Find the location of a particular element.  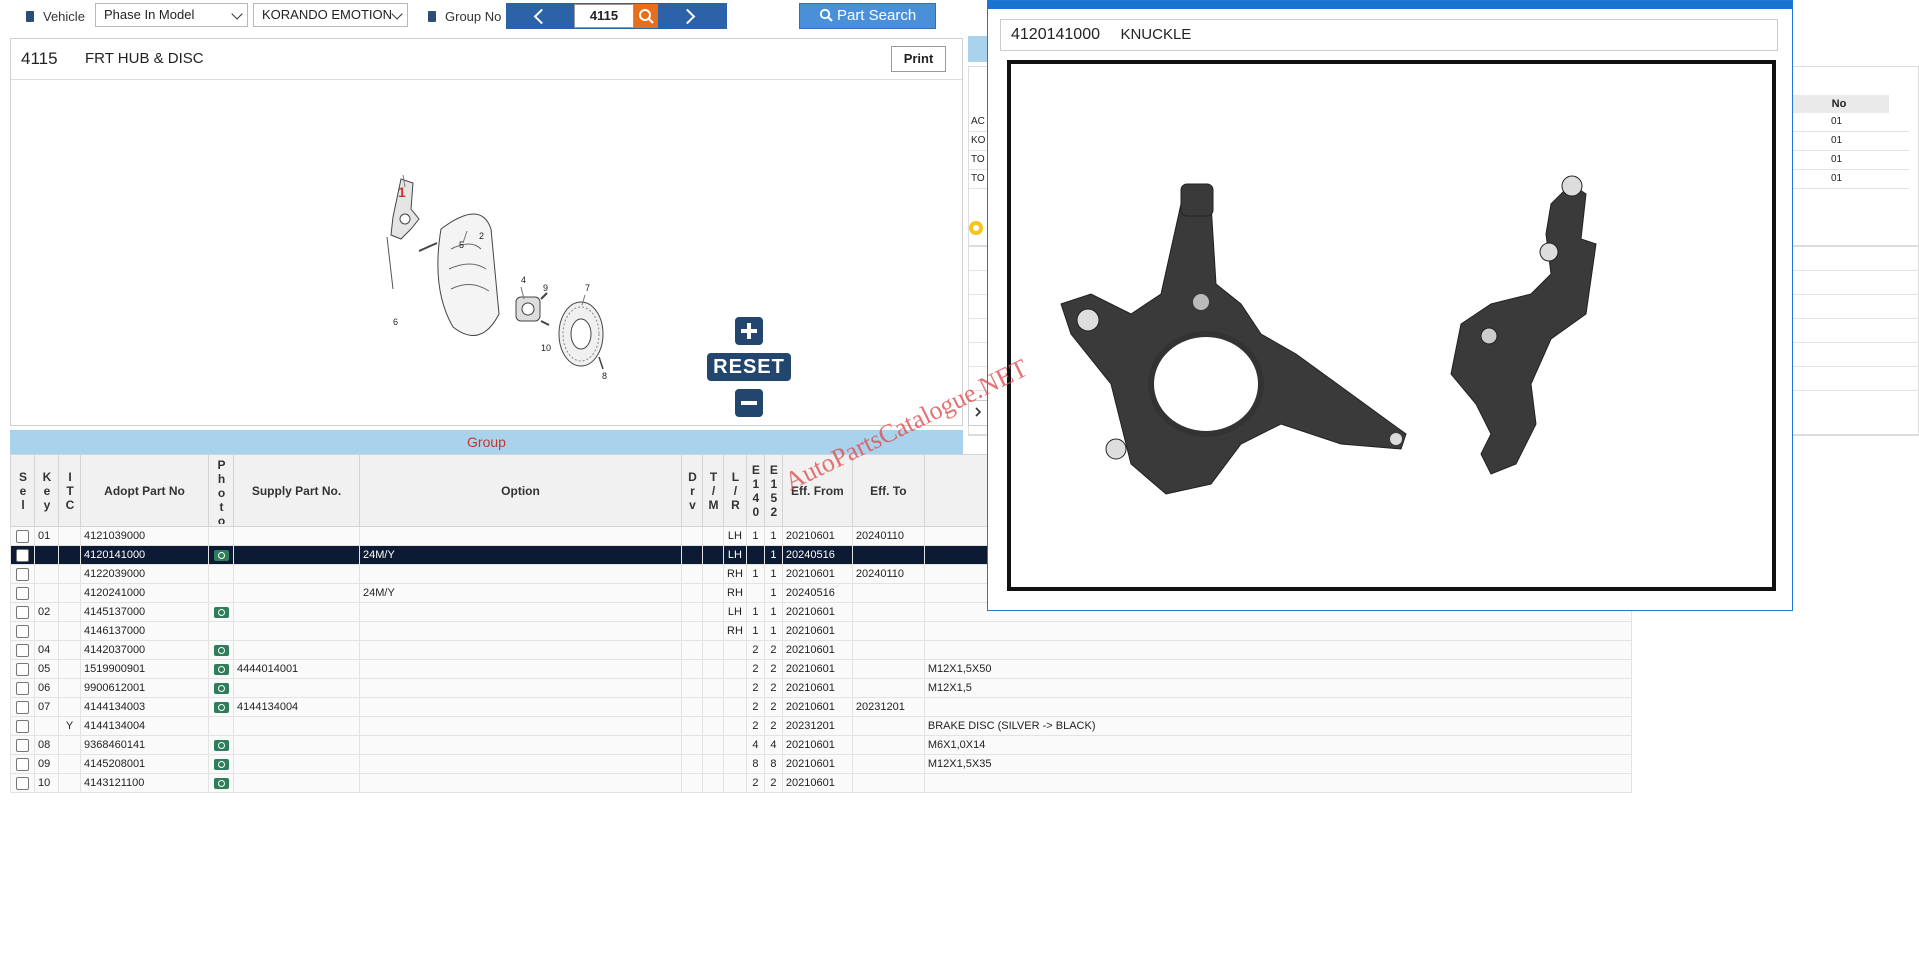

cell-adopt-part-no: 4121039000 is located at coordinates (144, 536).